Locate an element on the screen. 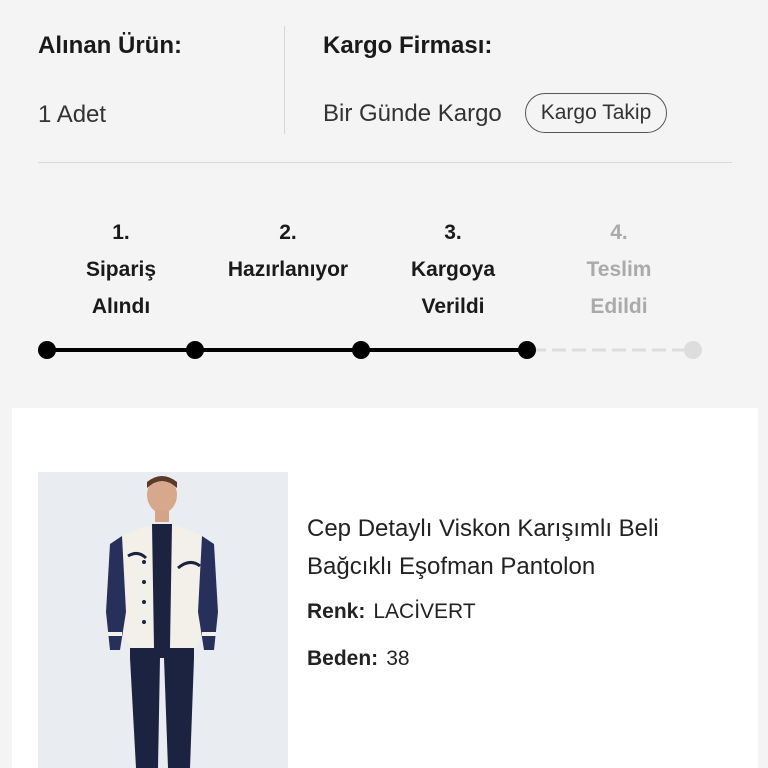  step-label: Sipariş is located at coordinates (121, 269).